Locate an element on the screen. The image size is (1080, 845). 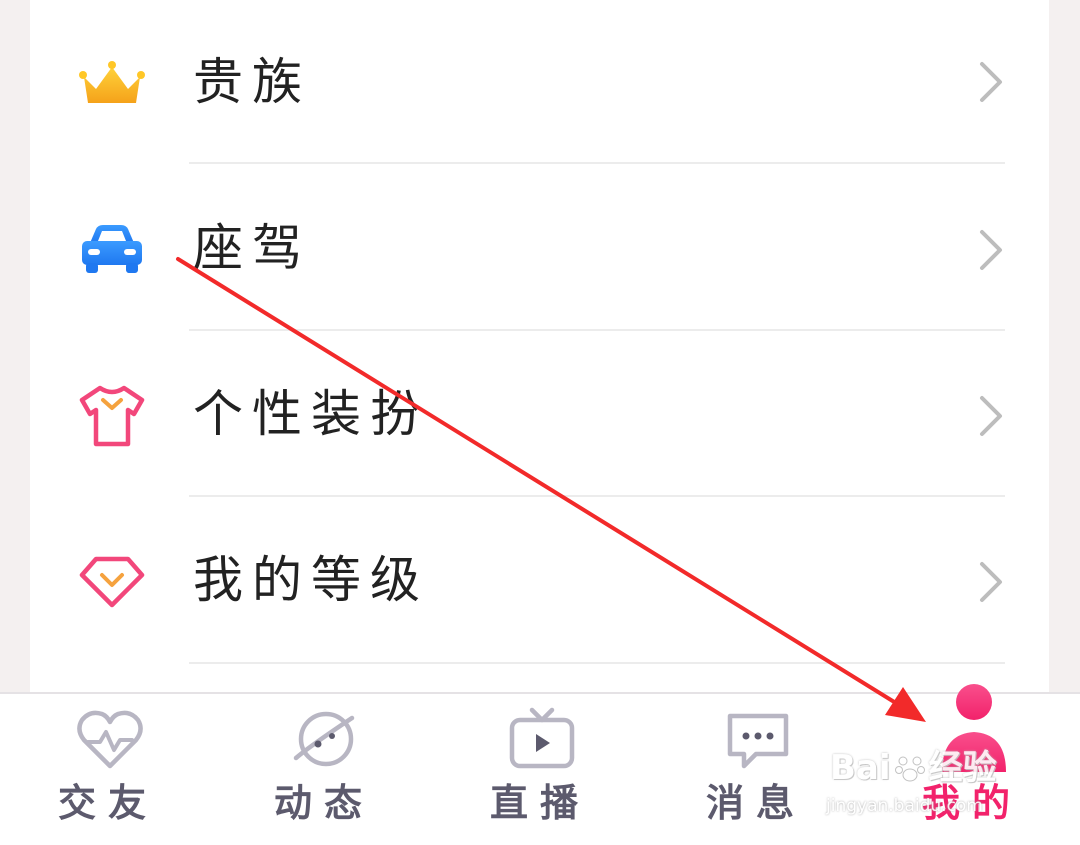
planet-icon is located at coordinates (324, 739).